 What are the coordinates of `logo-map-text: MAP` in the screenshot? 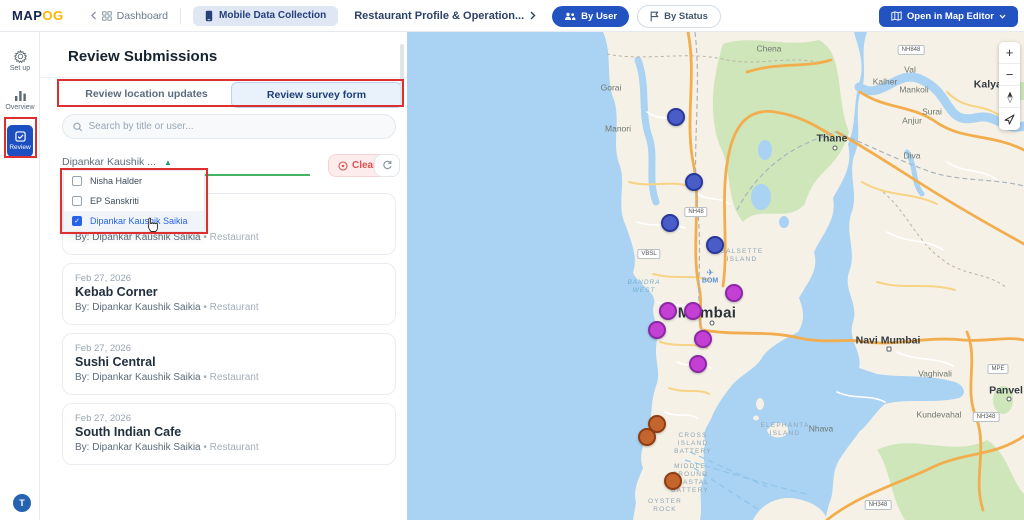 It's located at (27, 15).